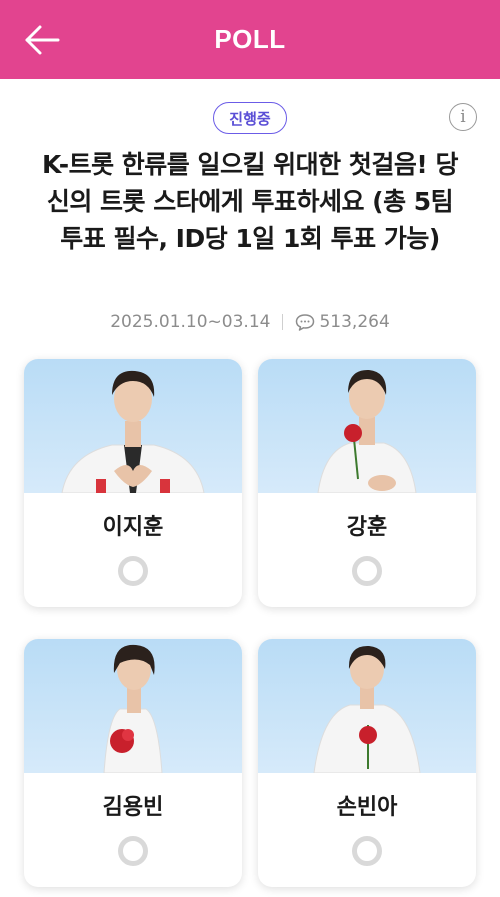  Describe the element at coordinates (190, 322) in the screenshot. I see `date-range: 2025.01.10~03.14` at that location.